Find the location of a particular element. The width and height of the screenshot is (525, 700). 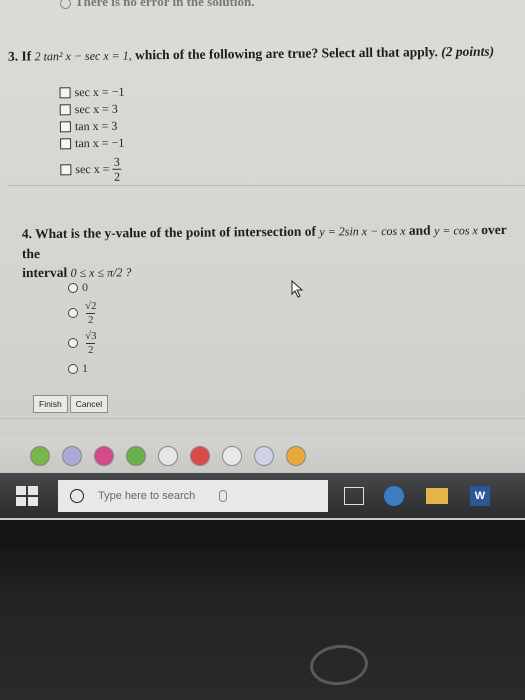

check-icon is located at coordinates (40, 456).